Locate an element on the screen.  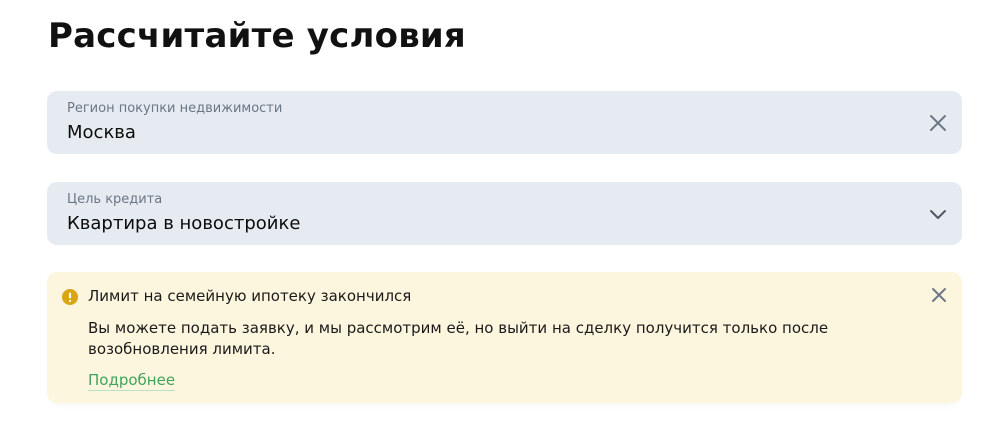
warning-icon is located at coordinates (70, 297).